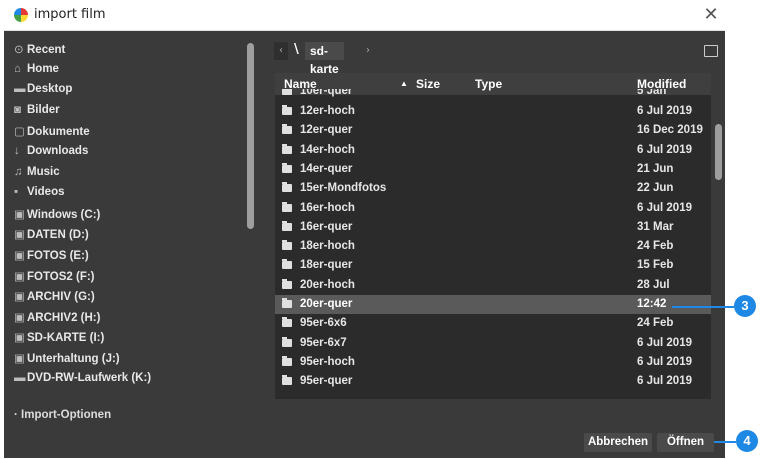 This screenshot has width=775, height=459. I want to click on sidebar-item-label: Videos, so click(46, 192).